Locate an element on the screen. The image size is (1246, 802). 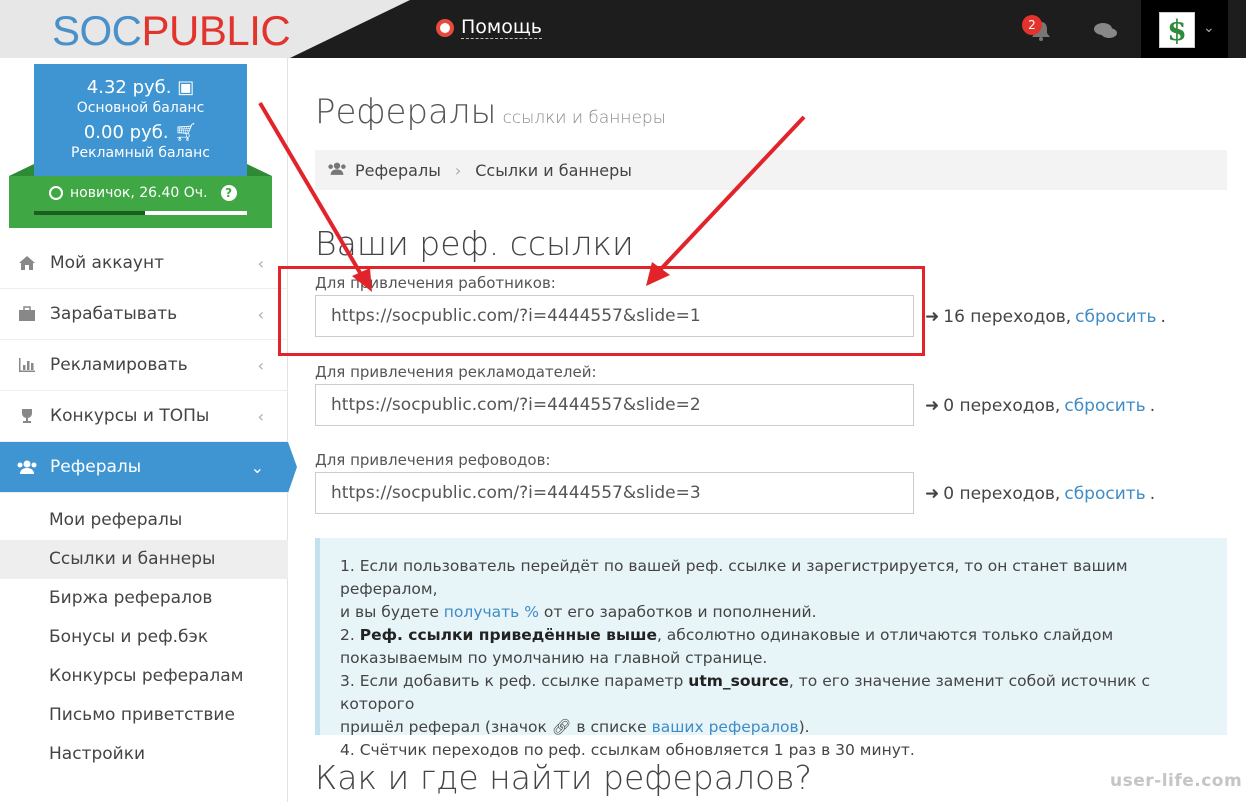
submenu-settings: Настройки is located at coordinates (144, 754).